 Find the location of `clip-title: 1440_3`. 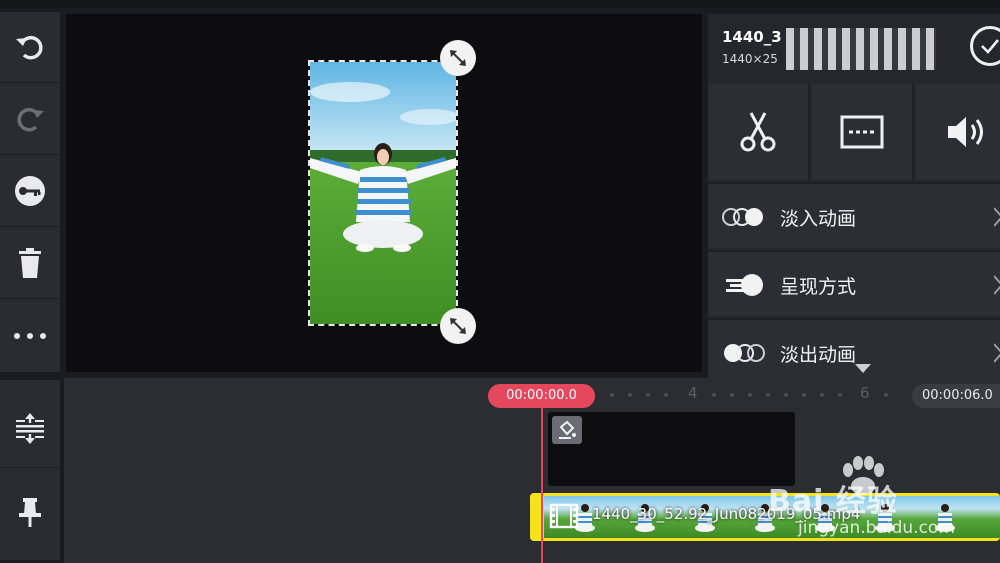

clip-title: 1440_3 is located at coordinates (752, 37).